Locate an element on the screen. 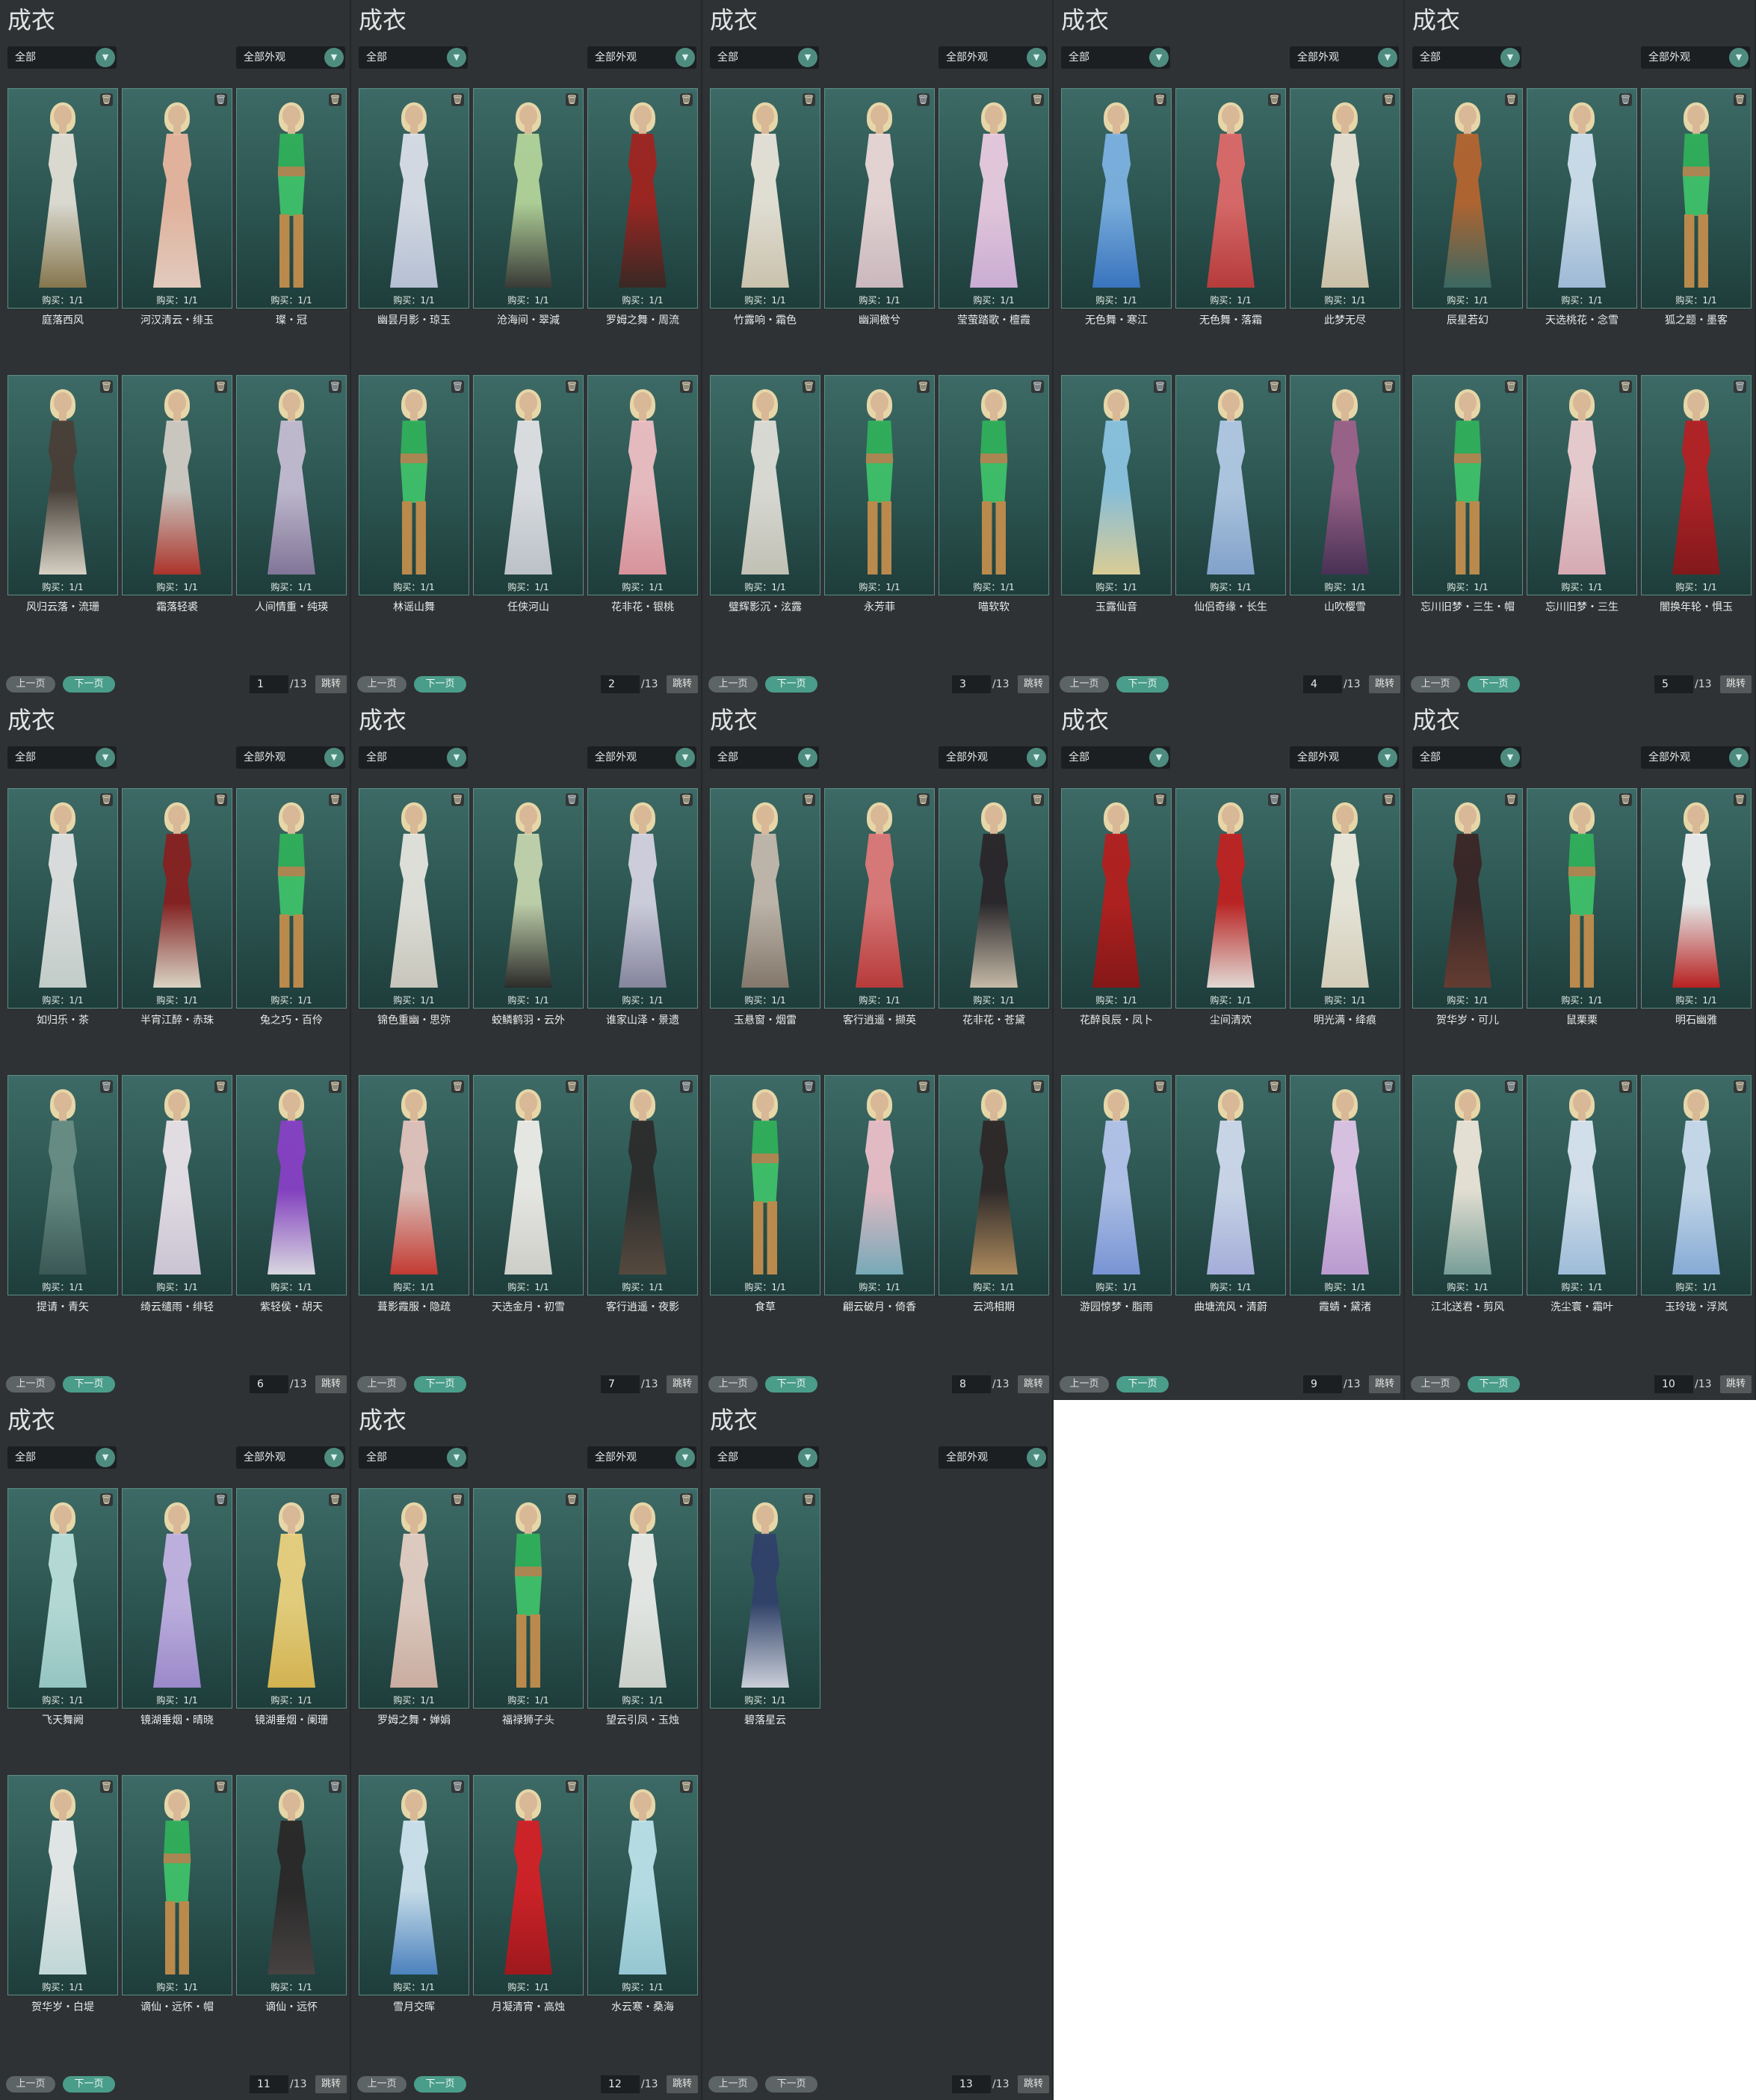 Image resolution: width=1756 pixels, height=2100 pixels. page-number-input: 6 is located at coordinates (269, 1384).